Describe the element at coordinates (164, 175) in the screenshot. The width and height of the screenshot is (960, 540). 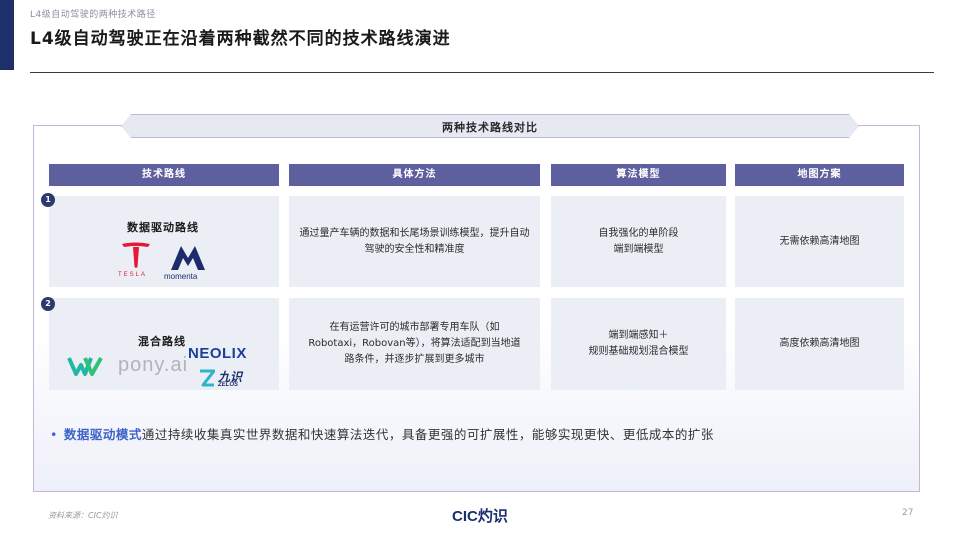
I see `column-header-route: 技术路线` at that location.